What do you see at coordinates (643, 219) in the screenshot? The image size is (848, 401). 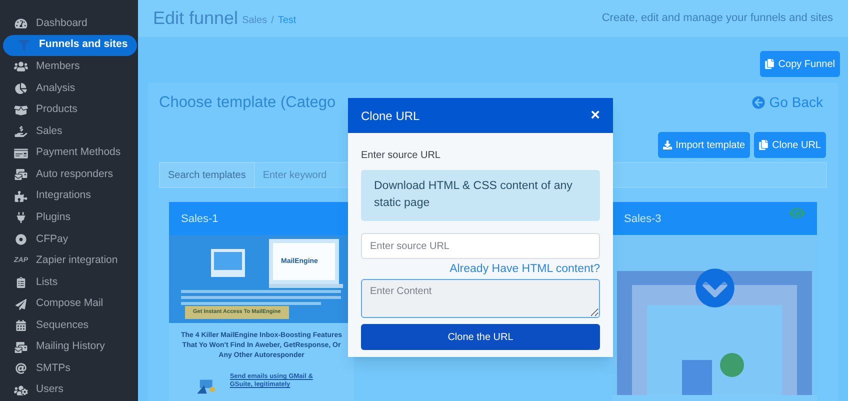 I see `template-title: Sales-3` at bounding box center [643, 219].